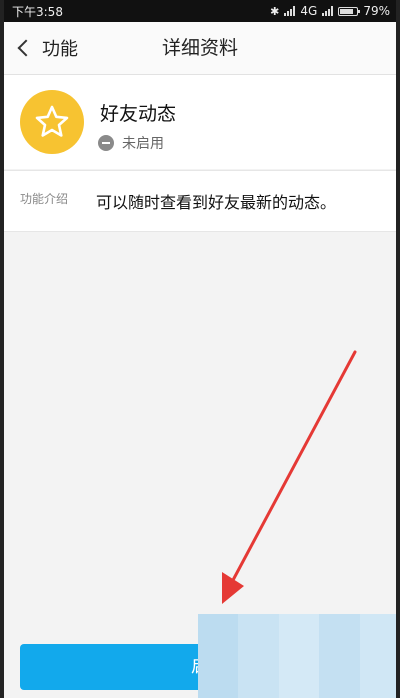 The image size is (400, 698). What do you see at coordinates (138, 114) in the screenshot?
I see `feature-name: 好友动态` at bounding box center [138, 114].